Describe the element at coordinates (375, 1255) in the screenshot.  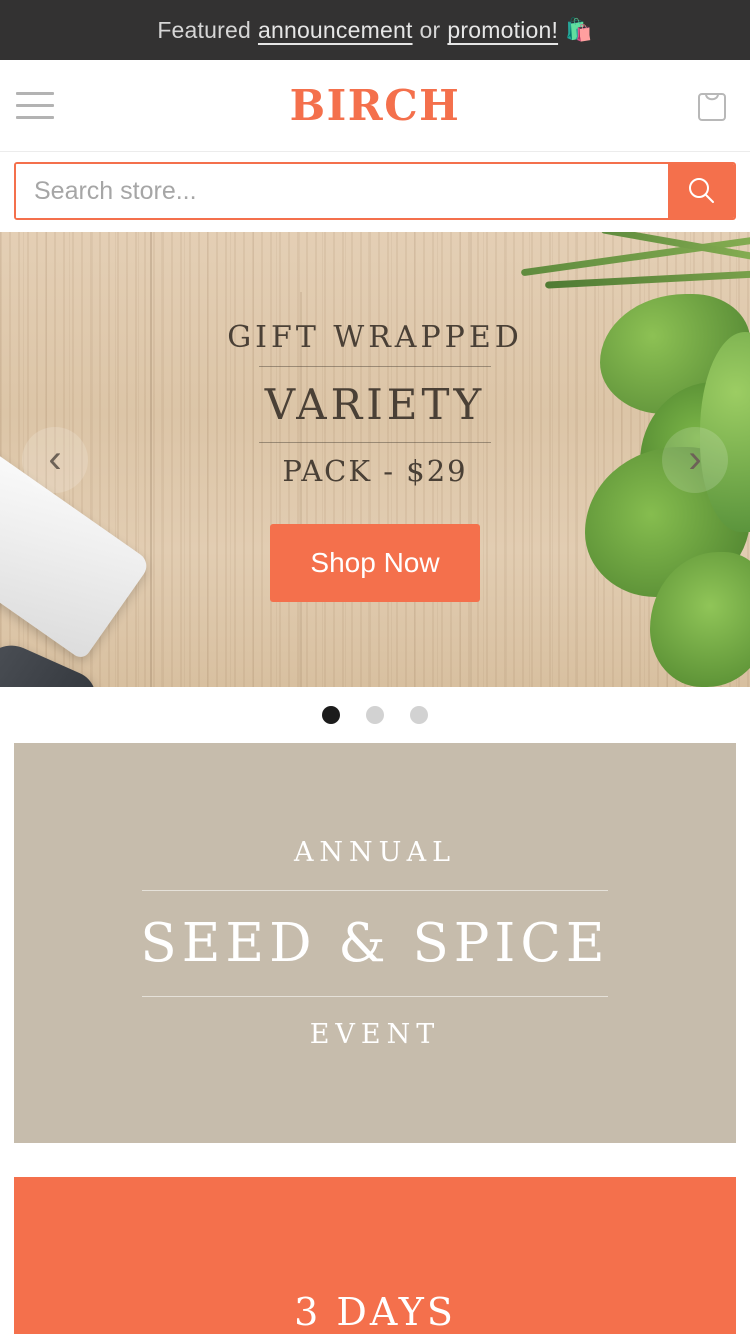
I see `promo-card-three-days: 3 DAYS` at that location.